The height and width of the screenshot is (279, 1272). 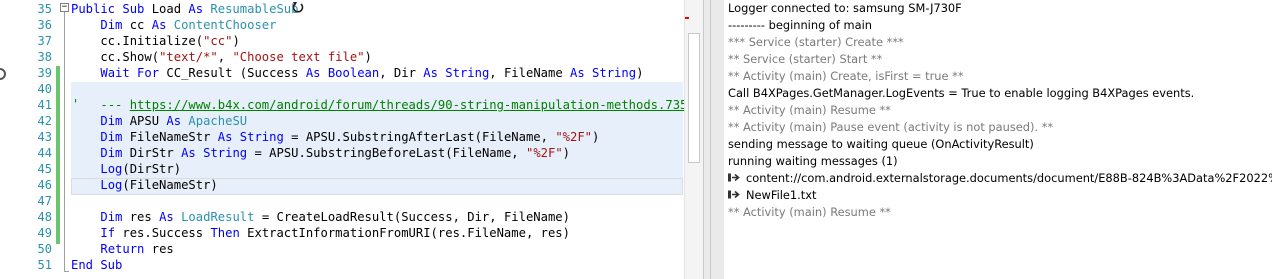 What do you see at coordinates (343, 169) in the screenshot?
I see `code-line: 45 Log(DirStr)` at bounding box center [343, 169].